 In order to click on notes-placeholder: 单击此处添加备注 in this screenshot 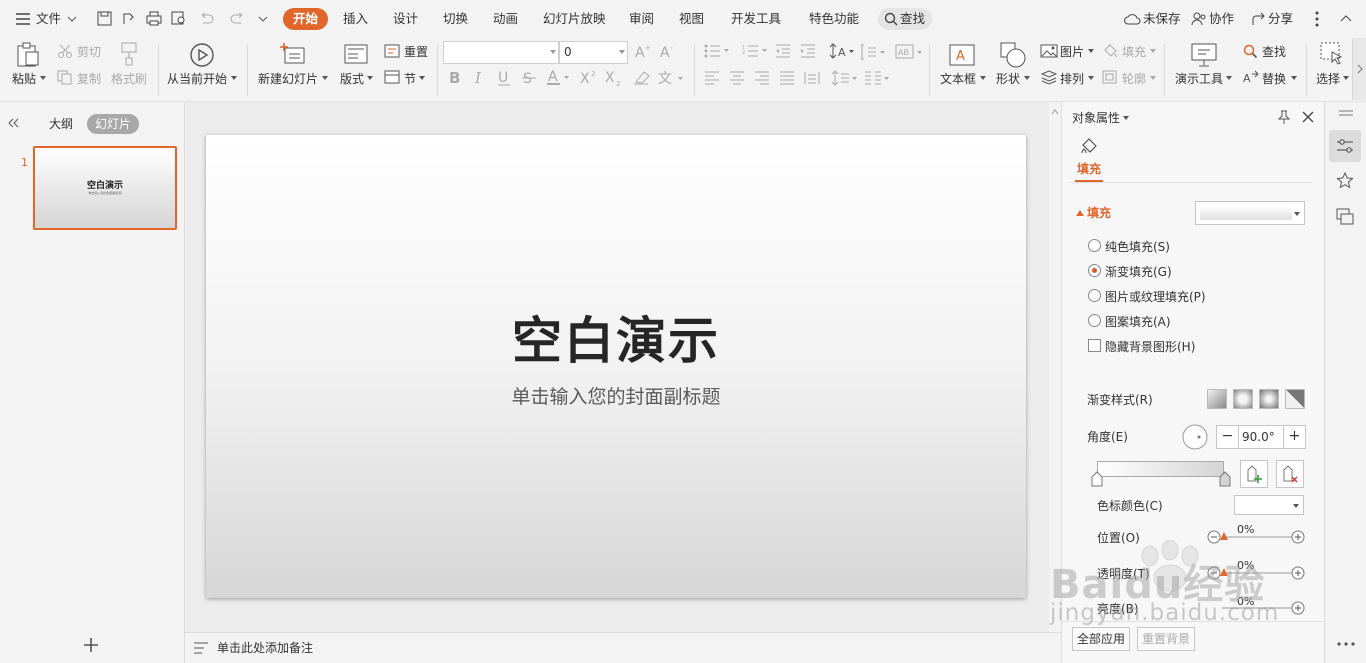, I will do `click(265, 648)`.